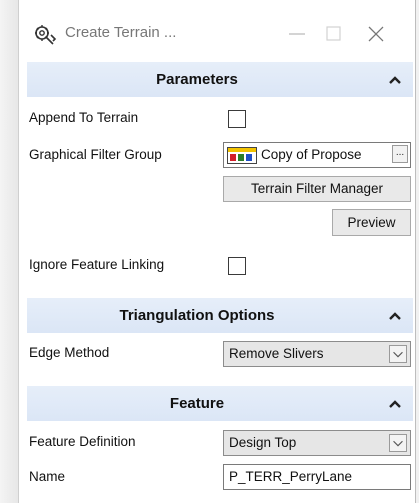  What do you see at coordinates (263, 442) in the screenshot?
I see `feature-definition-value: Design Top` at bounding box center [263, 442].